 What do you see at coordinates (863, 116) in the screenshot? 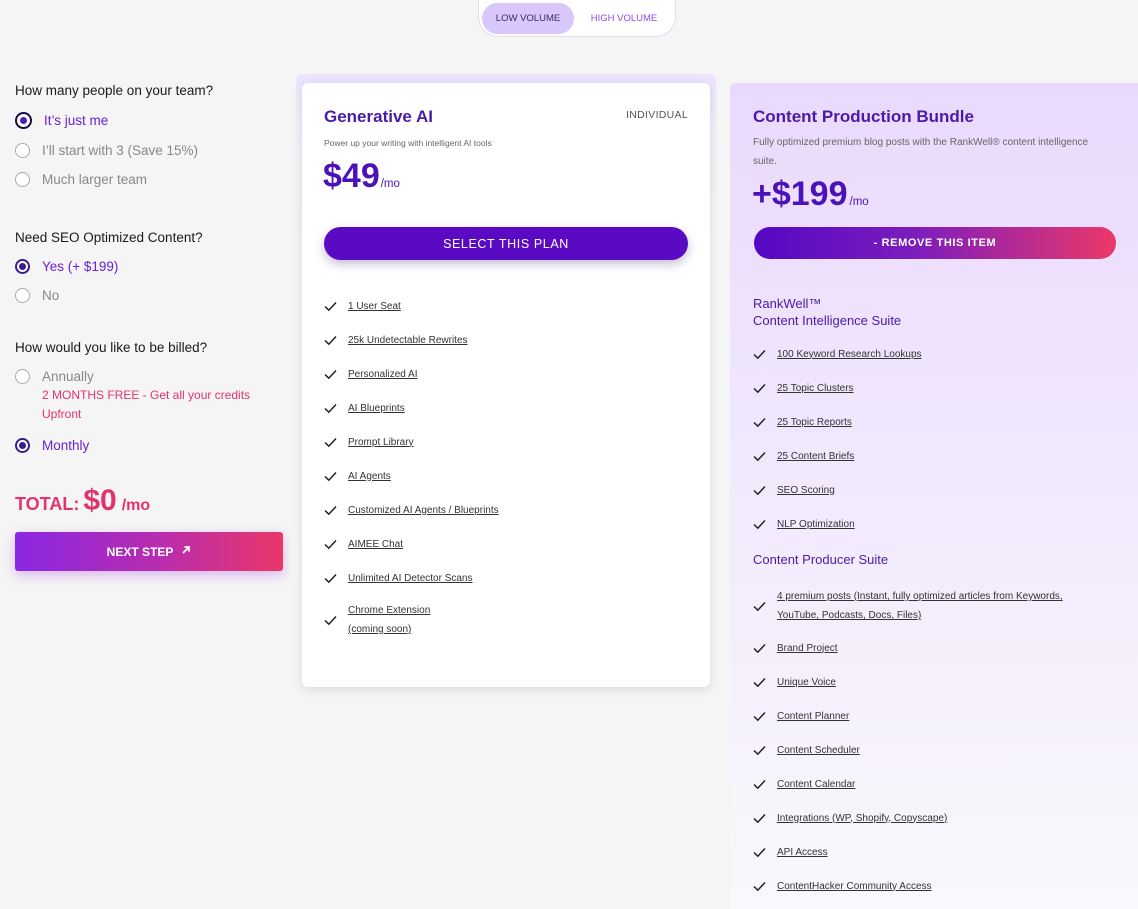
I see `bundle-title: Content Production Bundle` at bounding box center [863, 116].